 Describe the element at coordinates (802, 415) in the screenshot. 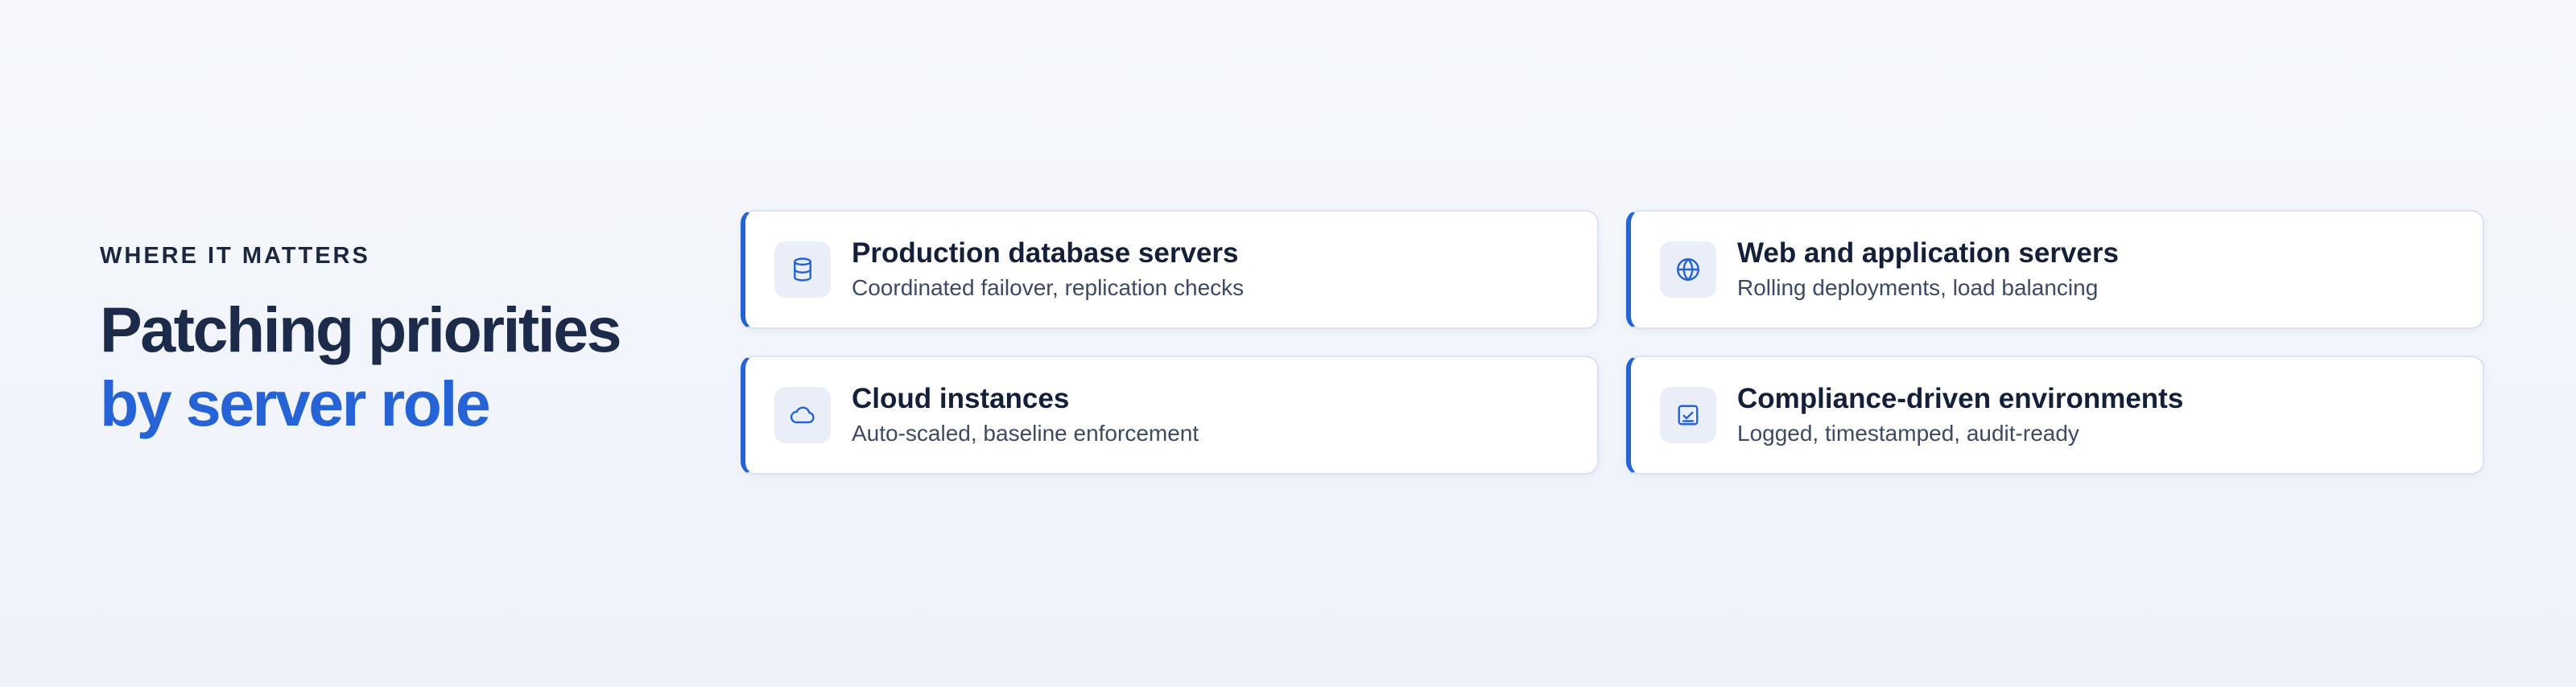

I see `cloud-icon` at that location.